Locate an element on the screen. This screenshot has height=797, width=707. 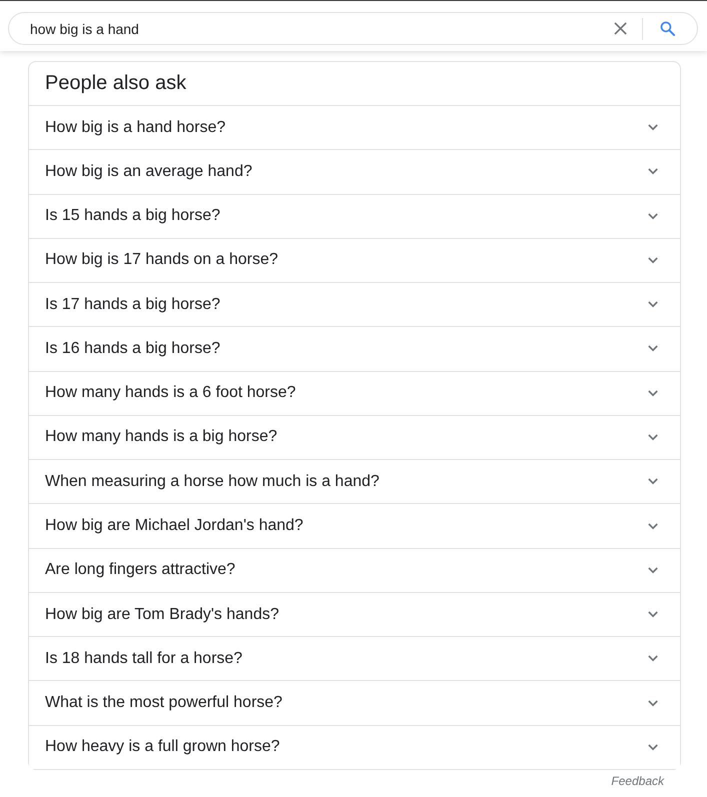
close-icon is located at coordinates (620, 28).